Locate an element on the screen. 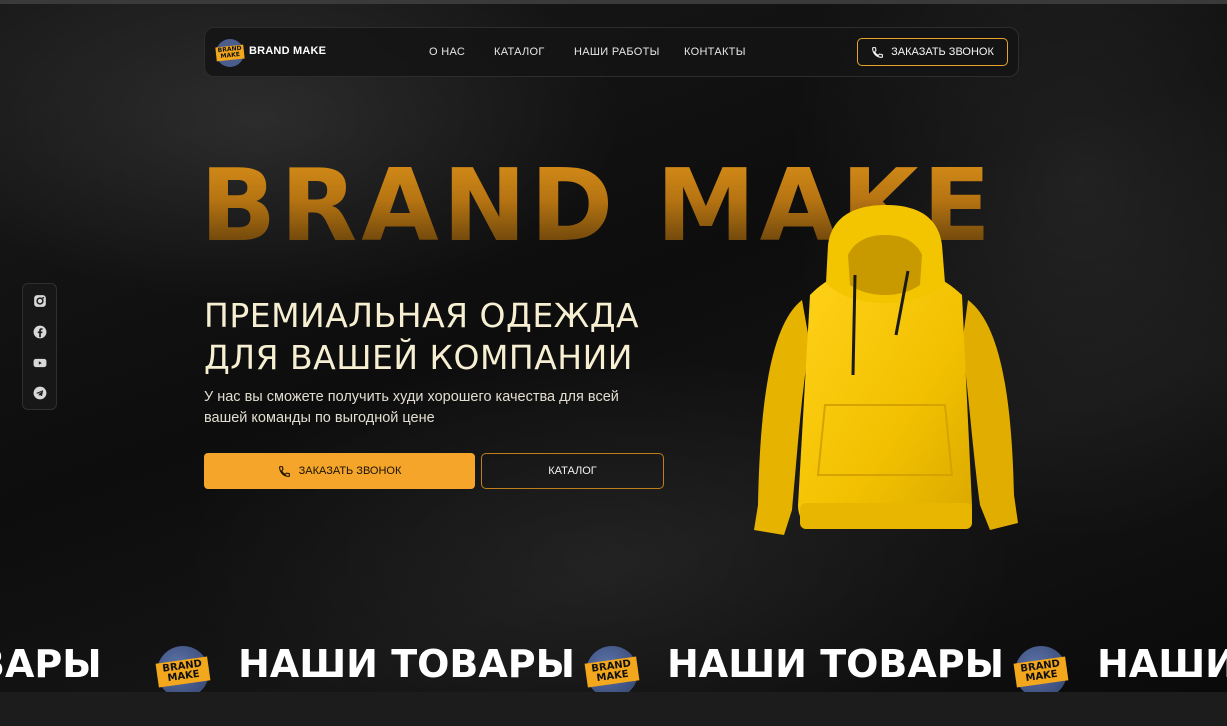  hero-catalog-label: КАТАЛОГ is located at coordinates (572, 471).